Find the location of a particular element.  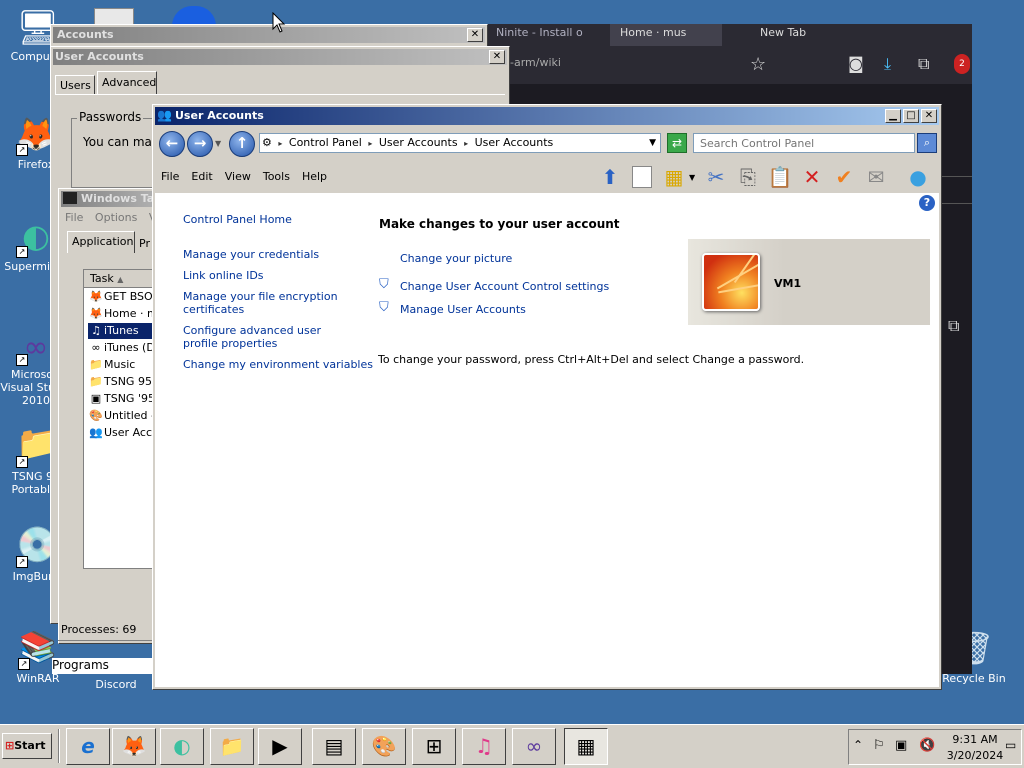

browser-tab-active: Home · mus is located at coordinates (666, 35).